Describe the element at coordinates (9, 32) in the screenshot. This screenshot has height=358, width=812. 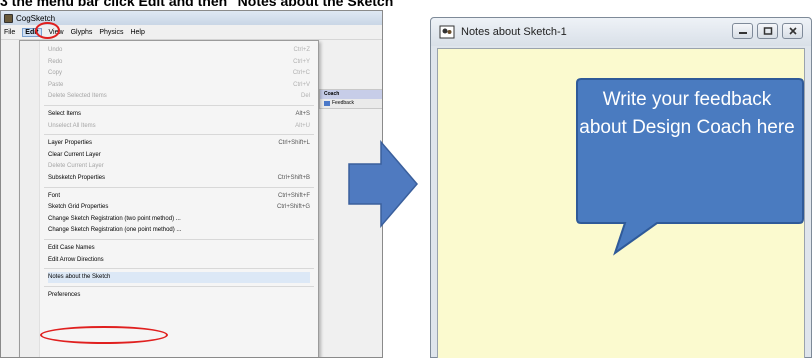
I see `menu-file: File` at that location.